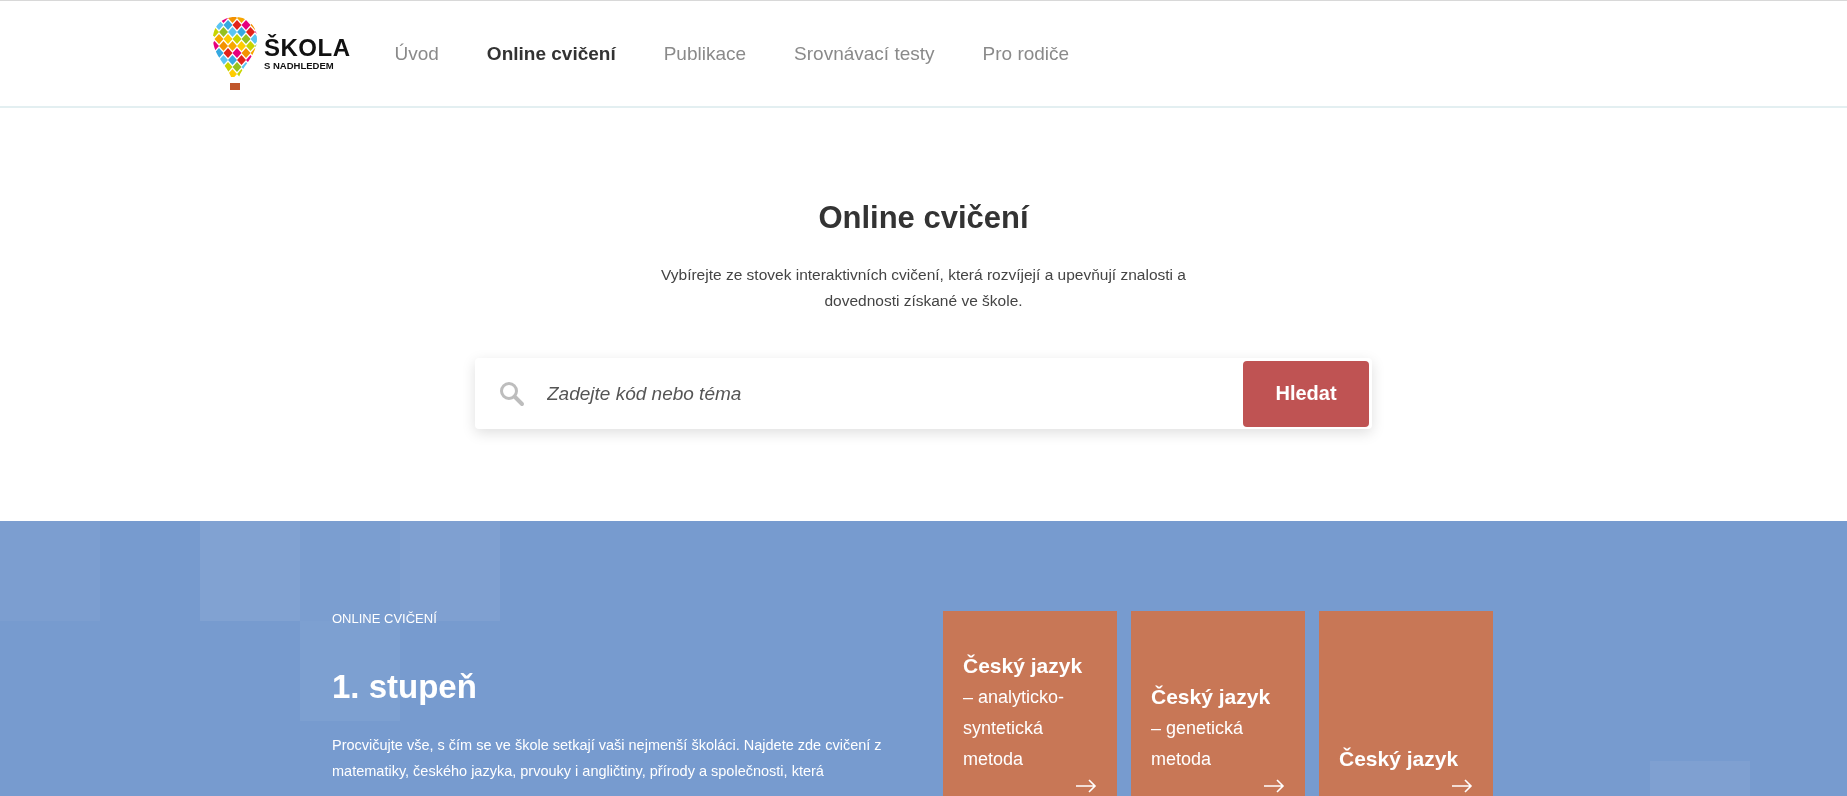 The height and width of the screenshot is (796, 1847). What do you see at coordinates (512, 393) in the screenshot?
I see `search-icon` at bounding box center [512, 393].